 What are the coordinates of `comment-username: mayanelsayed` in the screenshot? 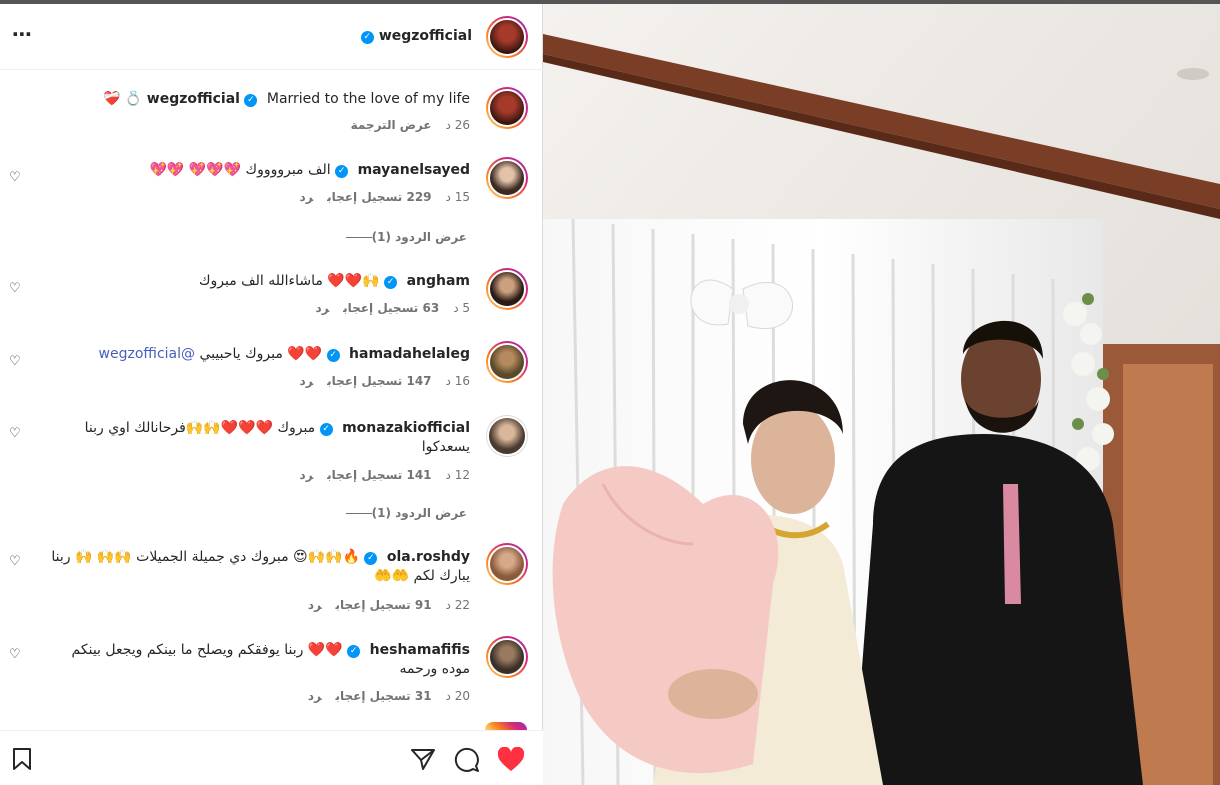 It's located at (414, 170).